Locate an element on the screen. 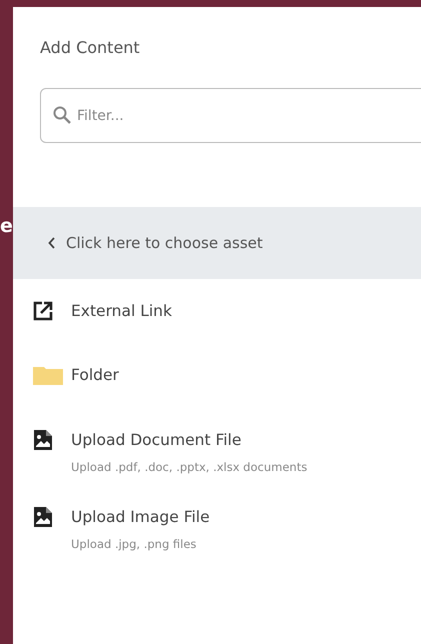 The width and height of the screenshot is (421, 644). option-description: Upload .jpg, .png files is located at coordinates (133, 544).